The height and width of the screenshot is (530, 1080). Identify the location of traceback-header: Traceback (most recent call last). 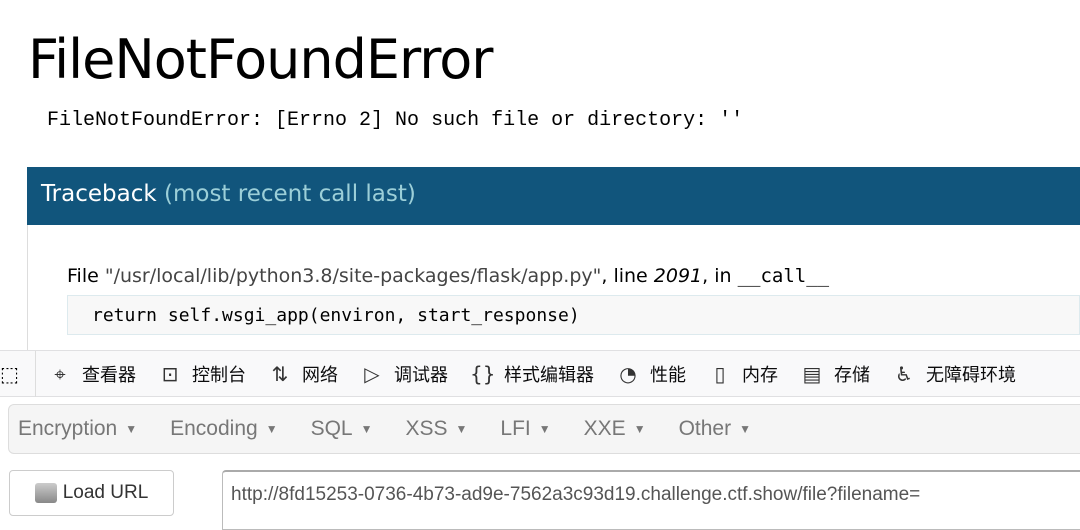
(553, 196).